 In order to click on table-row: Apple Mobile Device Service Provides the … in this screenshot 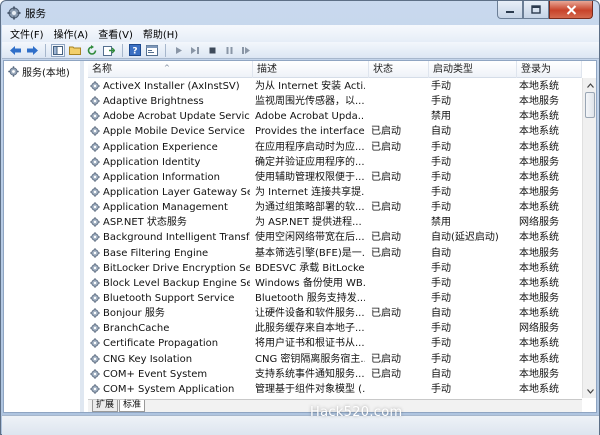, I will do `click(335, 131)`.